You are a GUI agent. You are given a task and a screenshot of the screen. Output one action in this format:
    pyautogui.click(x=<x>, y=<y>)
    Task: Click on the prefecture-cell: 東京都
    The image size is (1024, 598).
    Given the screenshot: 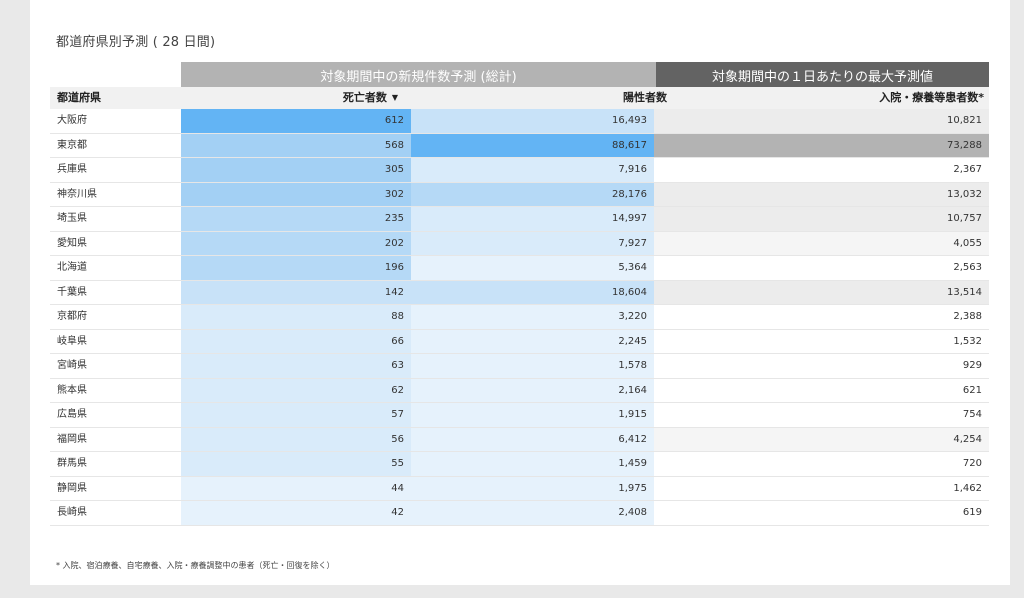 What is the action you would take?
    pyautogui.click(x=72, y=145)
    